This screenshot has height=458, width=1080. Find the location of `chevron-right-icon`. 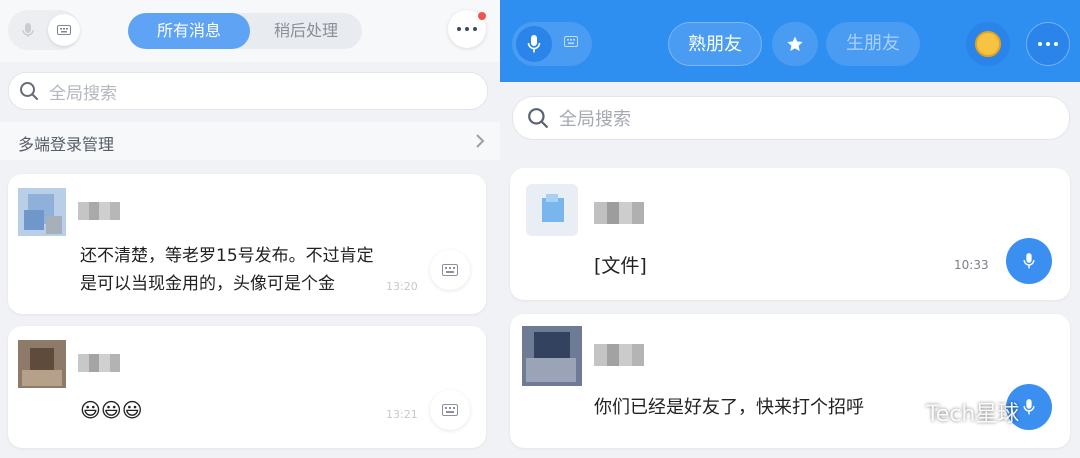

chevron-right-icon is located at coordinates (480, 141).